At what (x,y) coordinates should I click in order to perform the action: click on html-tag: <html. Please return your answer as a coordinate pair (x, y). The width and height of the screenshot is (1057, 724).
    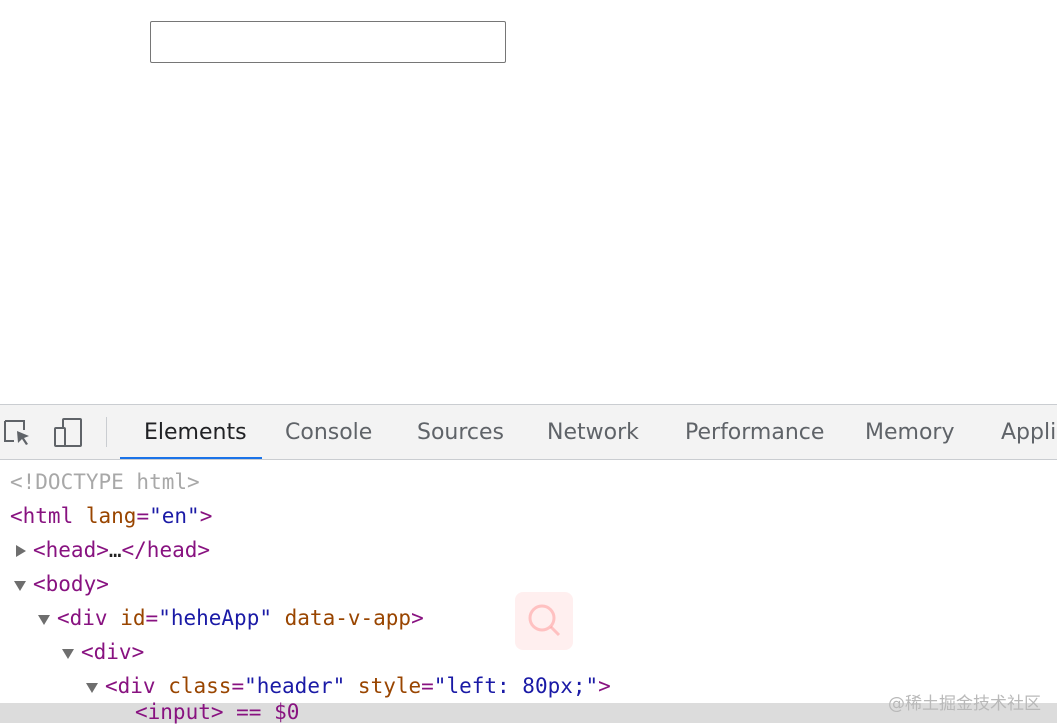
    Looking at the image, I should click on (42, 516).